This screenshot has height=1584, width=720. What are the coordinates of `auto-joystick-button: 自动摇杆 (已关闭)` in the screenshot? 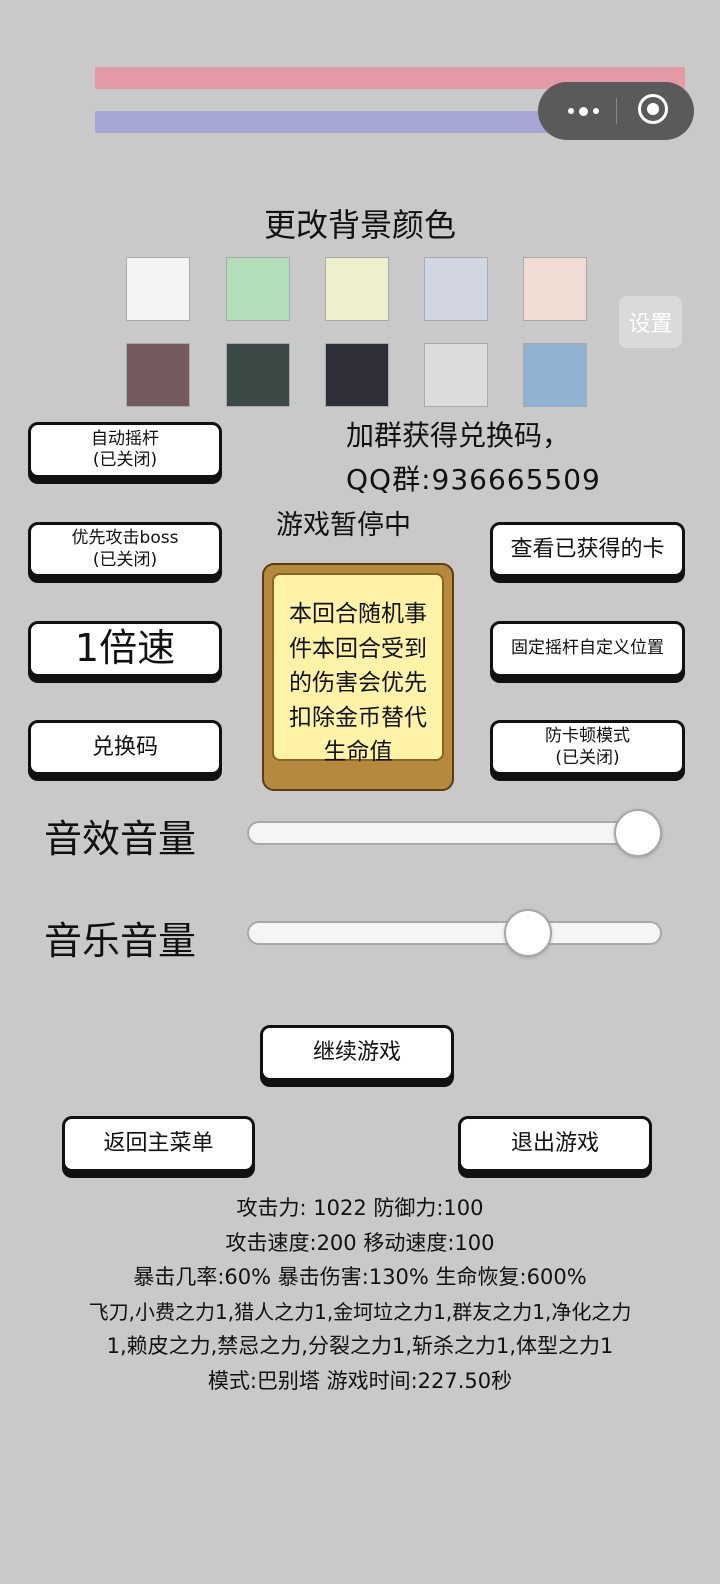 It's located at (125, 450).